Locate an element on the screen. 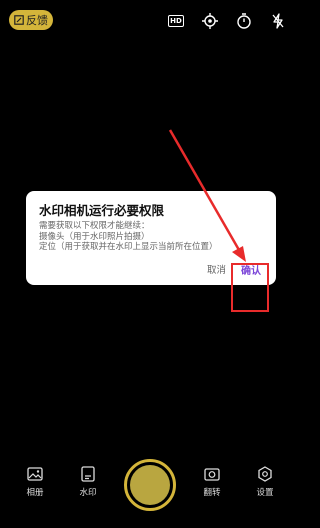 This screenshot has height=528, width=320. timer-button is located at coordinates (244, 21).